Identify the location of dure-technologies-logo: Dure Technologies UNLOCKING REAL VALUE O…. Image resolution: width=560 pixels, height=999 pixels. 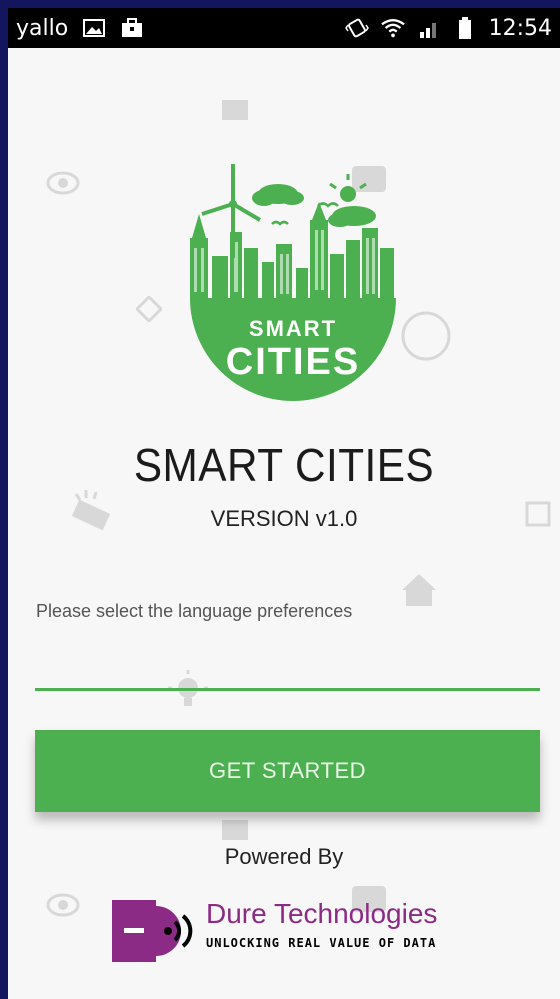
(292, 932).